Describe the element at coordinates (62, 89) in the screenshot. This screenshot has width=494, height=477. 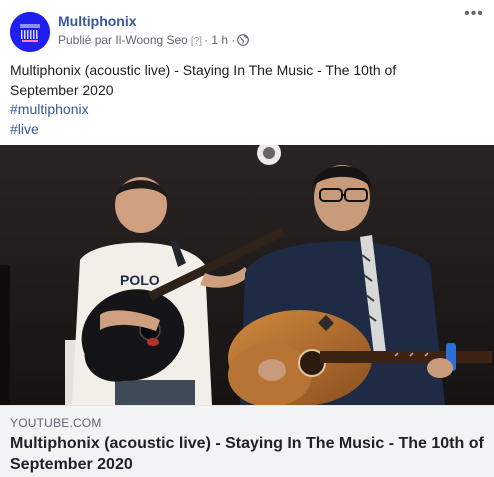
I see `post-text-line: September 2020` at that location.